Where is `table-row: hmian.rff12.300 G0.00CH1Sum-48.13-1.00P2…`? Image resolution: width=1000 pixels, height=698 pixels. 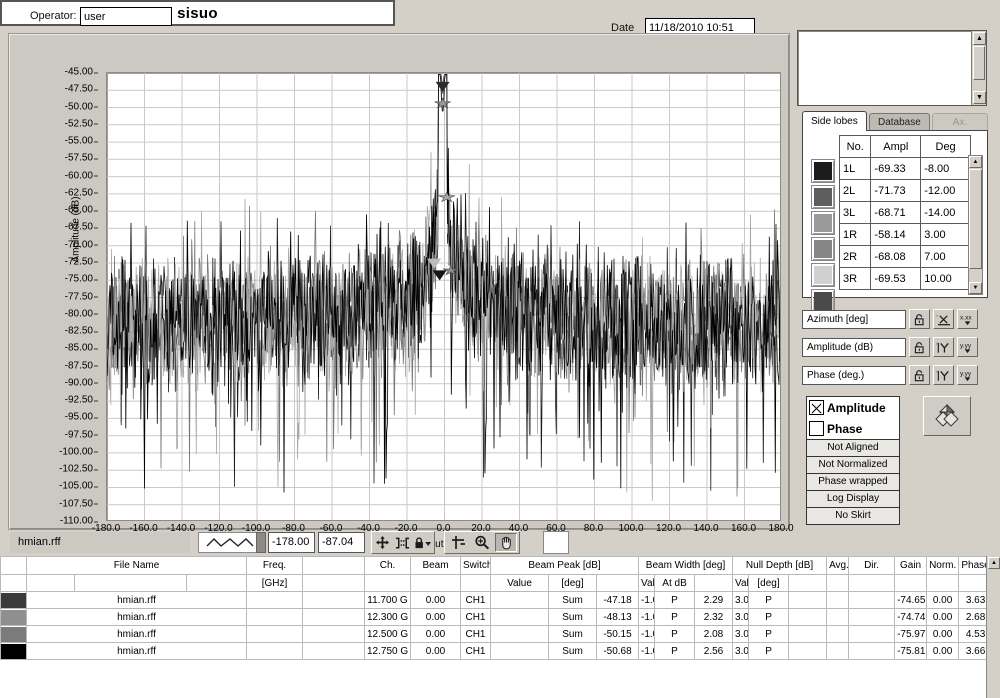 table-row: hmian.rff12.300 G0.00CH1Sum-48.13-1.00P2… is located at coordinates (500, 617).